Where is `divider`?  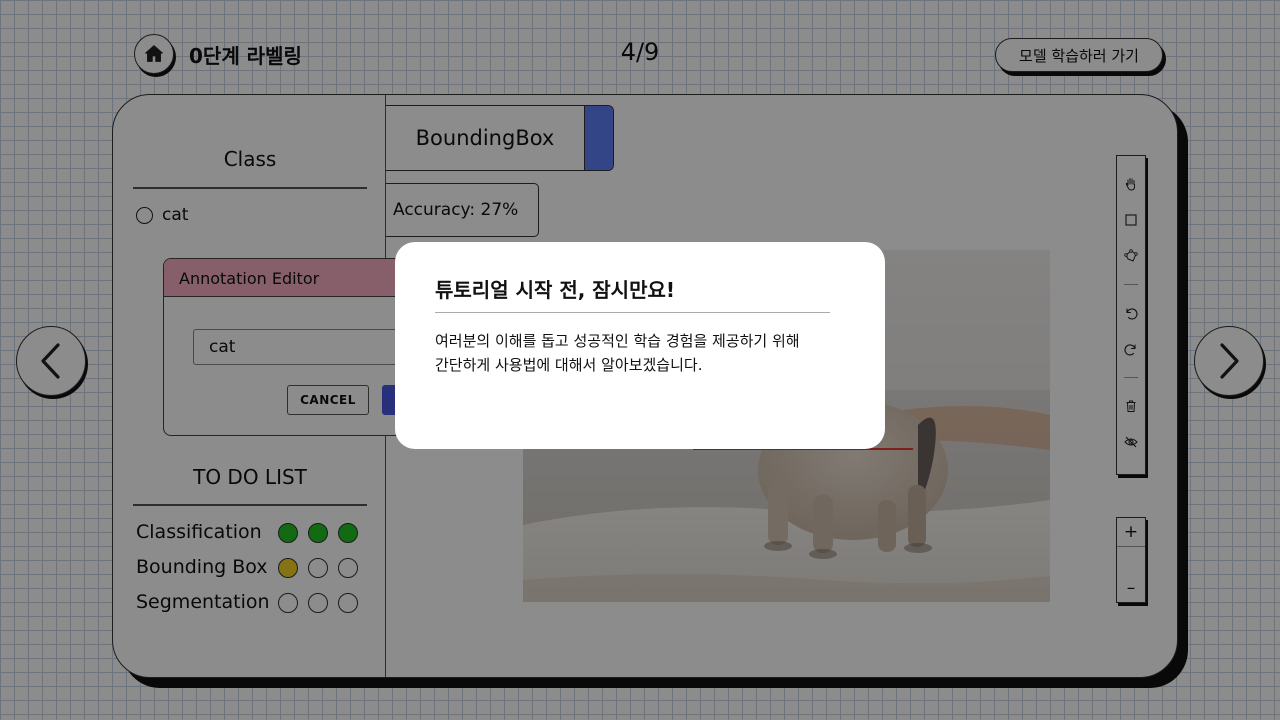
divider is located at coordinates (632, 312).